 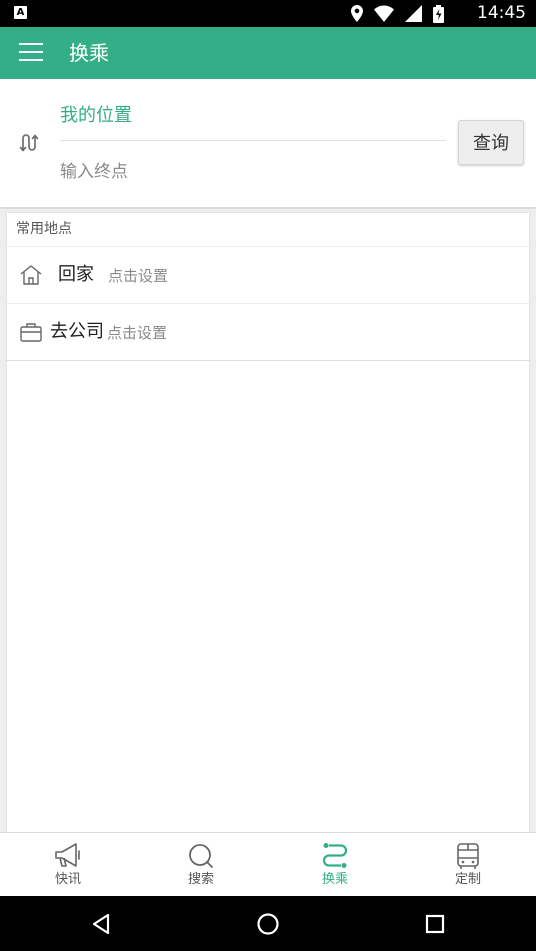 What do you see at coordinates (31, 143) in the screenshot?
I see `swap-route-icon` at bounding box center [31, 143].